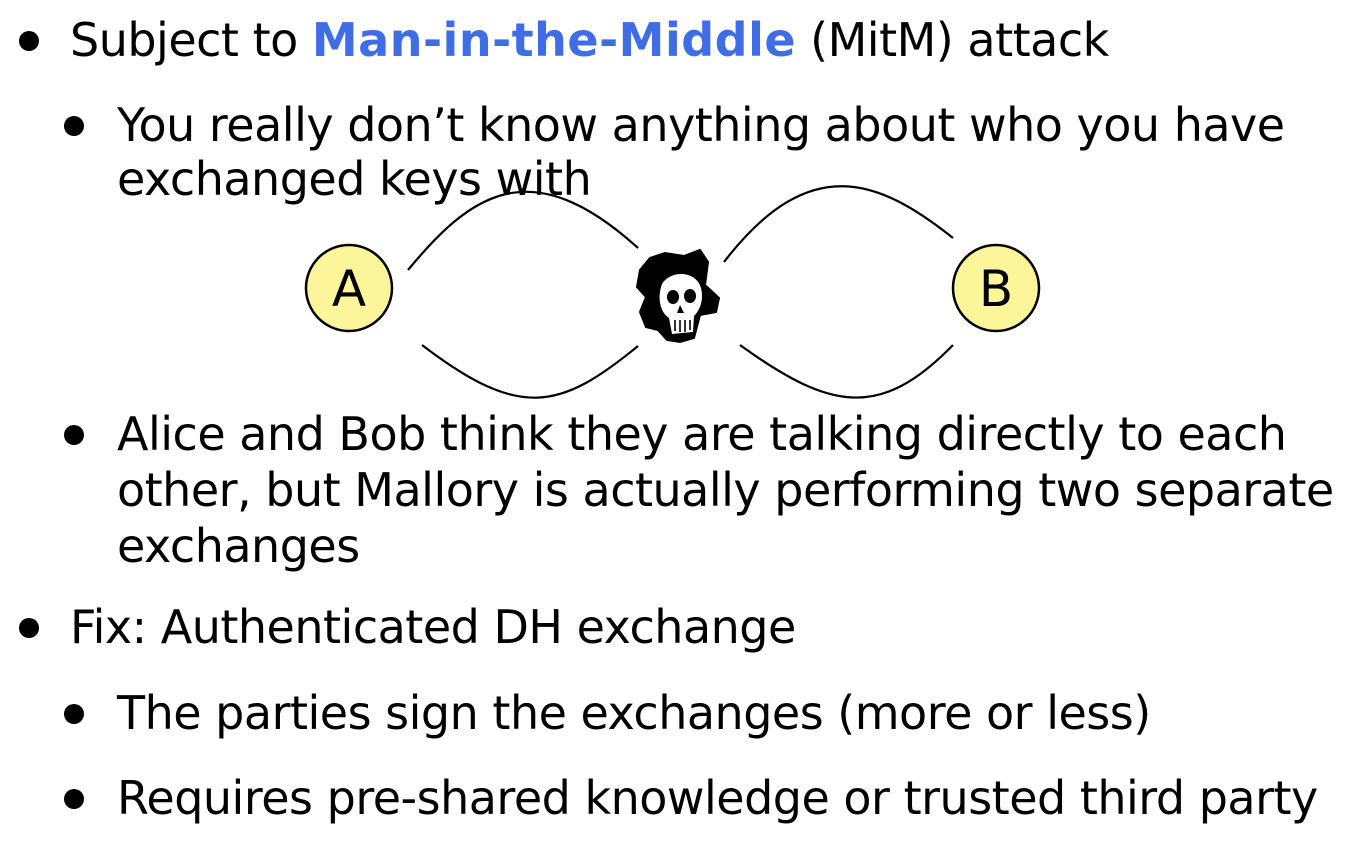 The width and height of the screenshot is (1348, 862). I want to click on node-a-circle, so click(349, 288).